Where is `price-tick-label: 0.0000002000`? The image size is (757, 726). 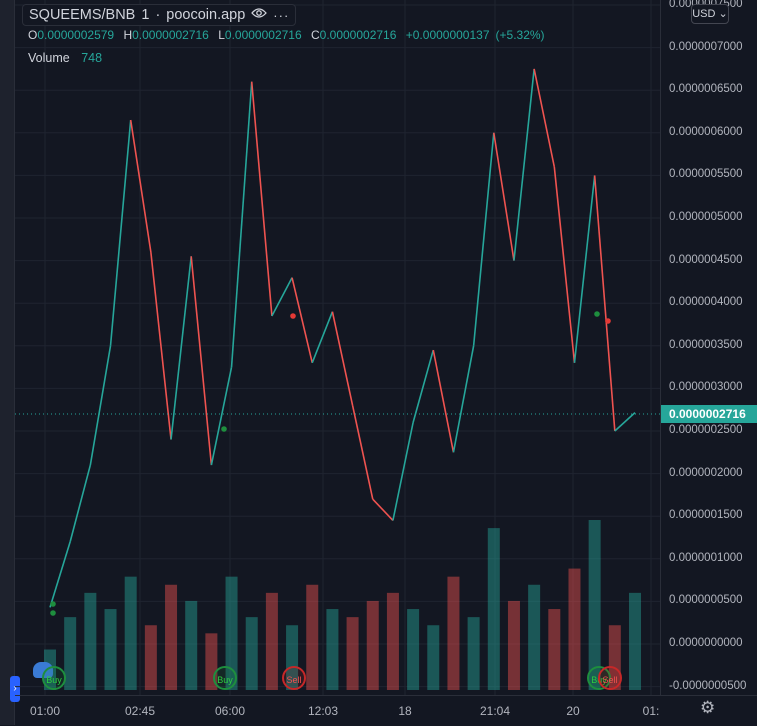 price-tick-label: 0.0000002000 is located at coordinates (706, 472).